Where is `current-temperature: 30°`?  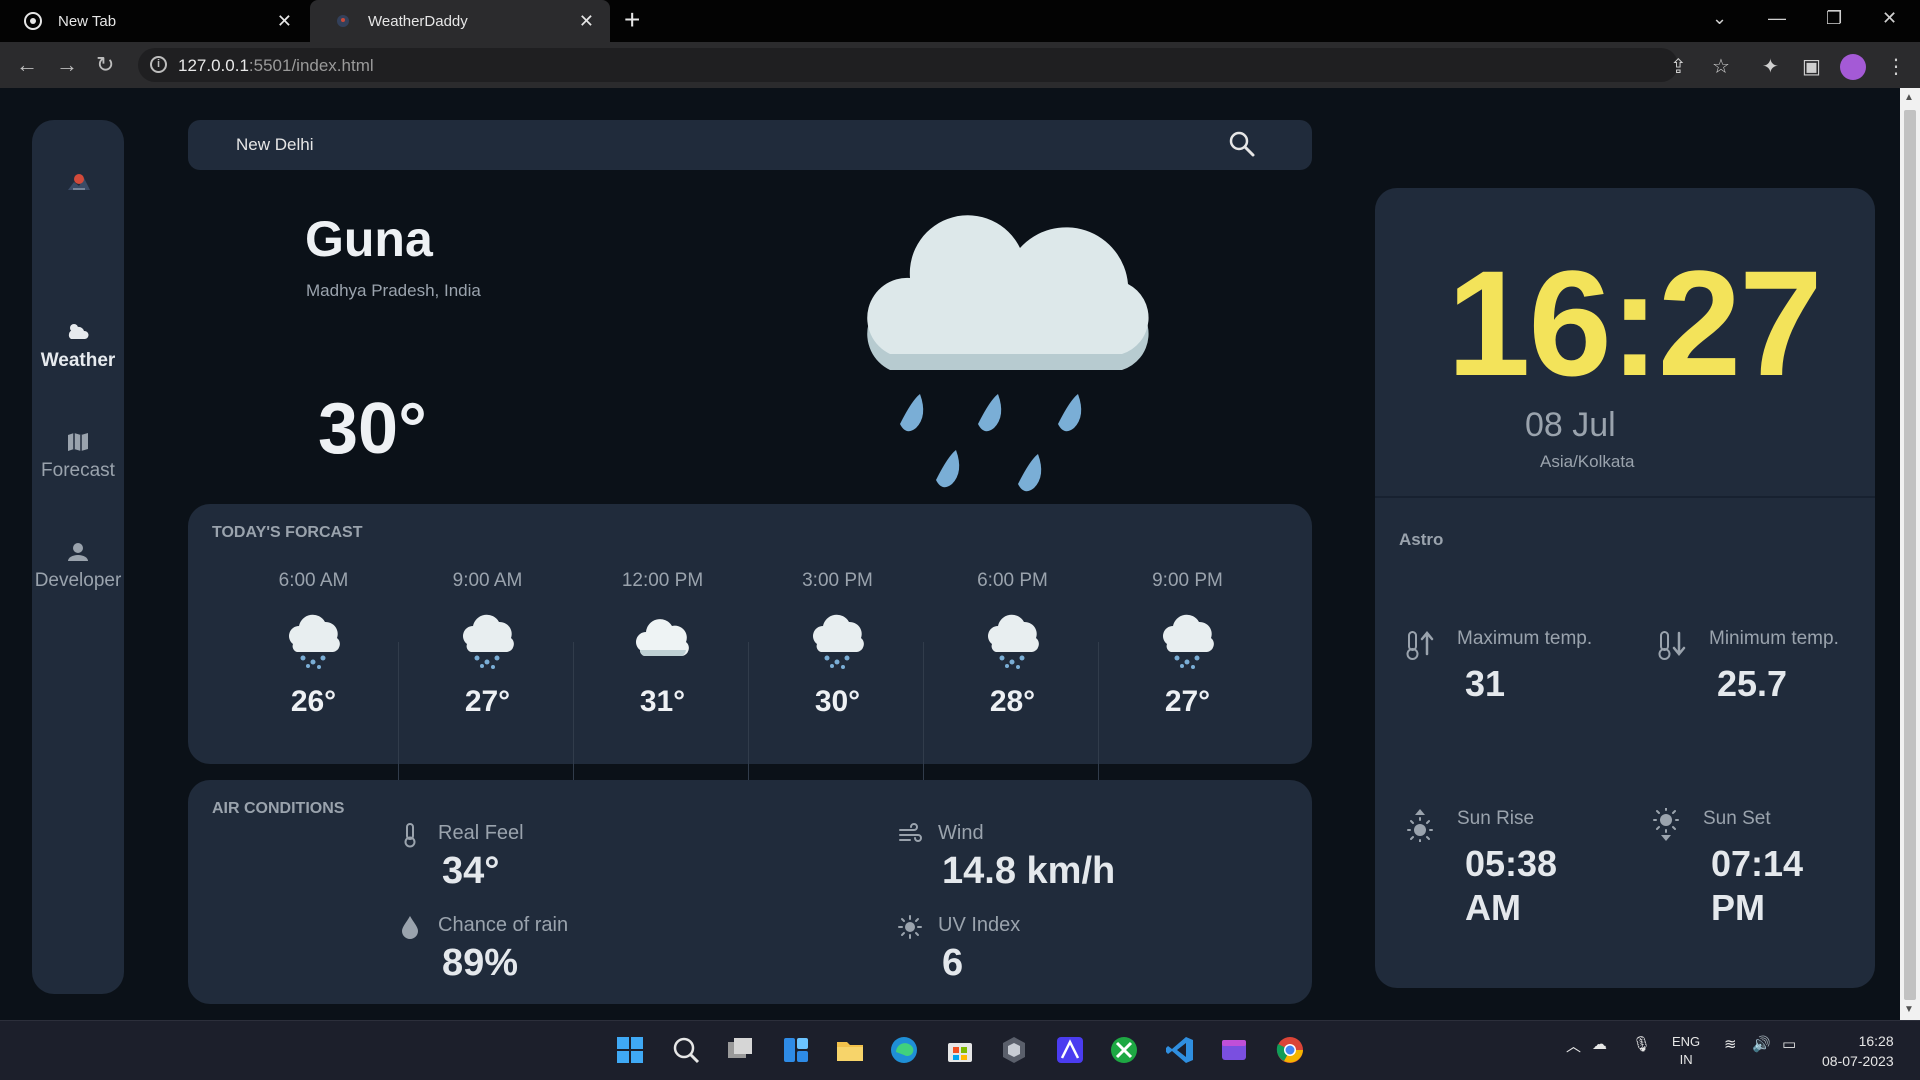
current-temperature: 30° is located at coordinates (372, 429).